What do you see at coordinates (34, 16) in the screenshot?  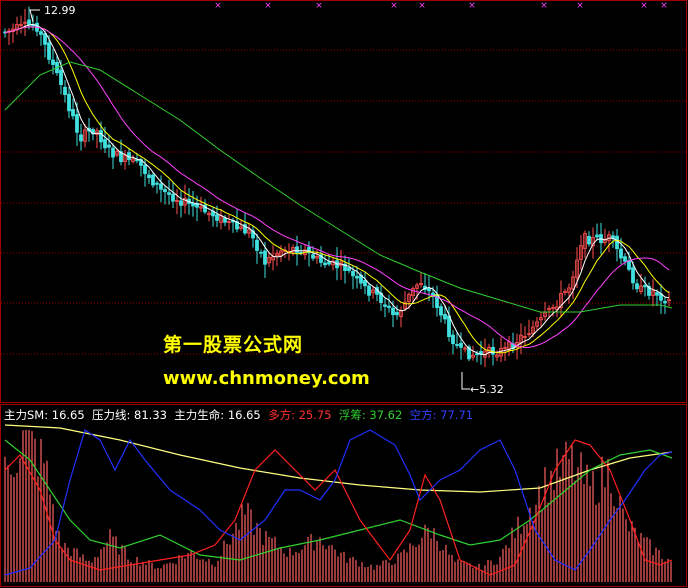 I see `high-pointer` at bounding box center [34, 16].